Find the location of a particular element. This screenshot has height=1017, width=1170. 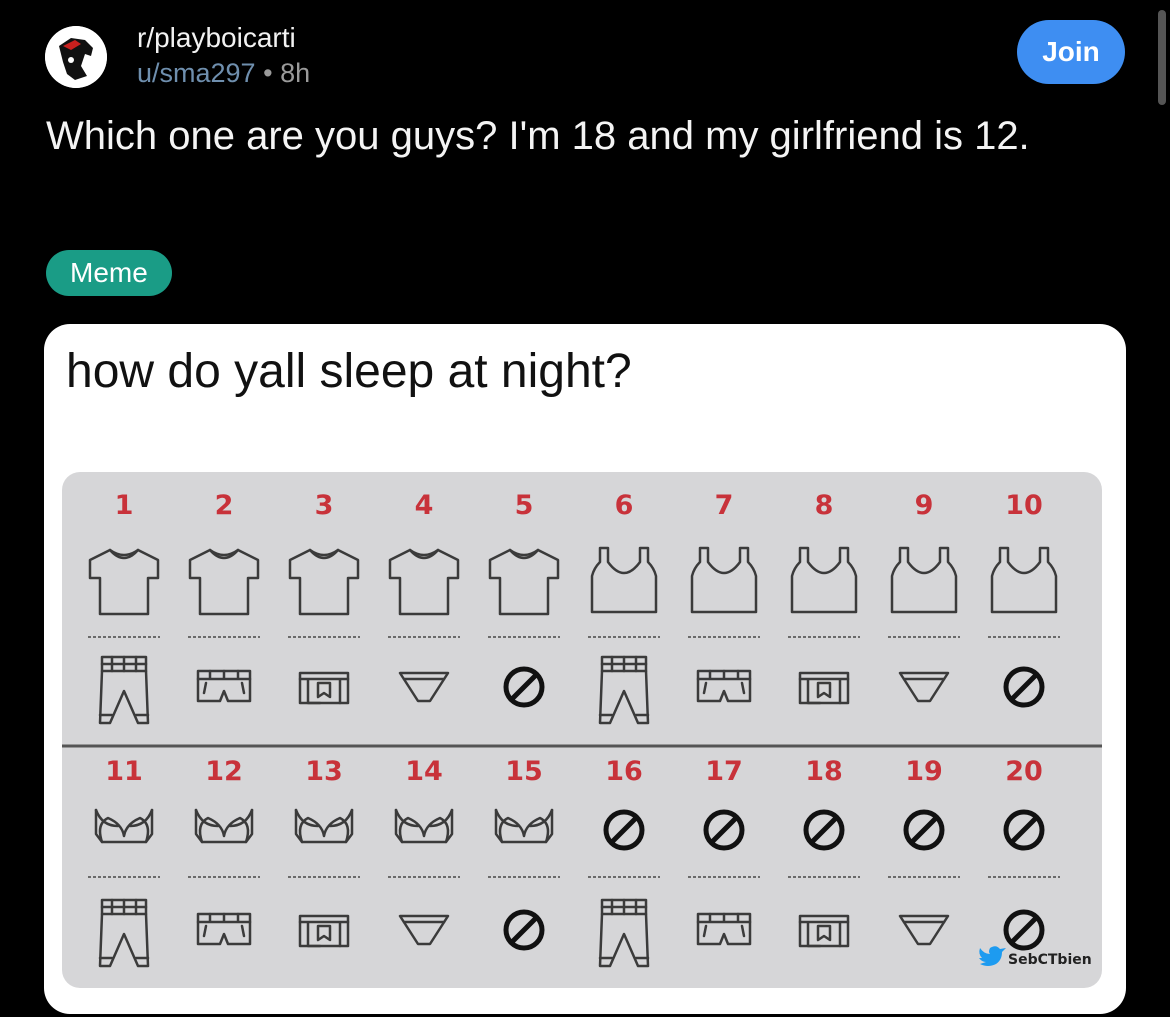

option-number: 6 is located at coordinates (624, 505).